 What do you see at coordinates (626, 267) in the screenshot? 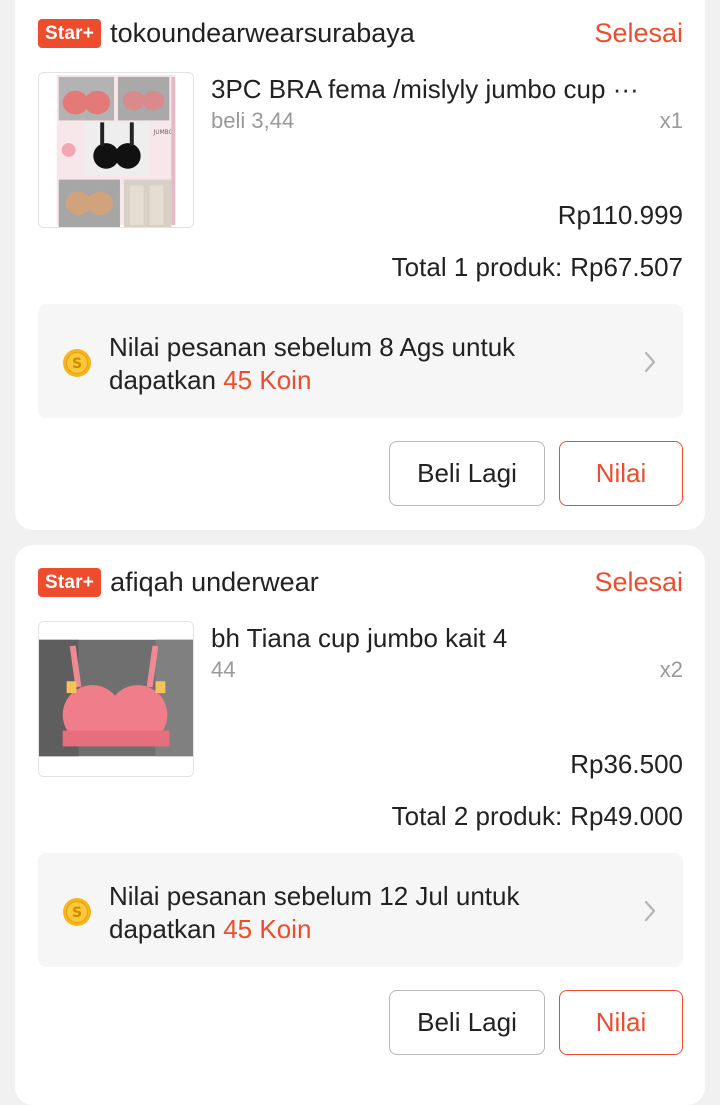
I see `order-total-amount: Rp67.507` at bounding box center [626, 267].